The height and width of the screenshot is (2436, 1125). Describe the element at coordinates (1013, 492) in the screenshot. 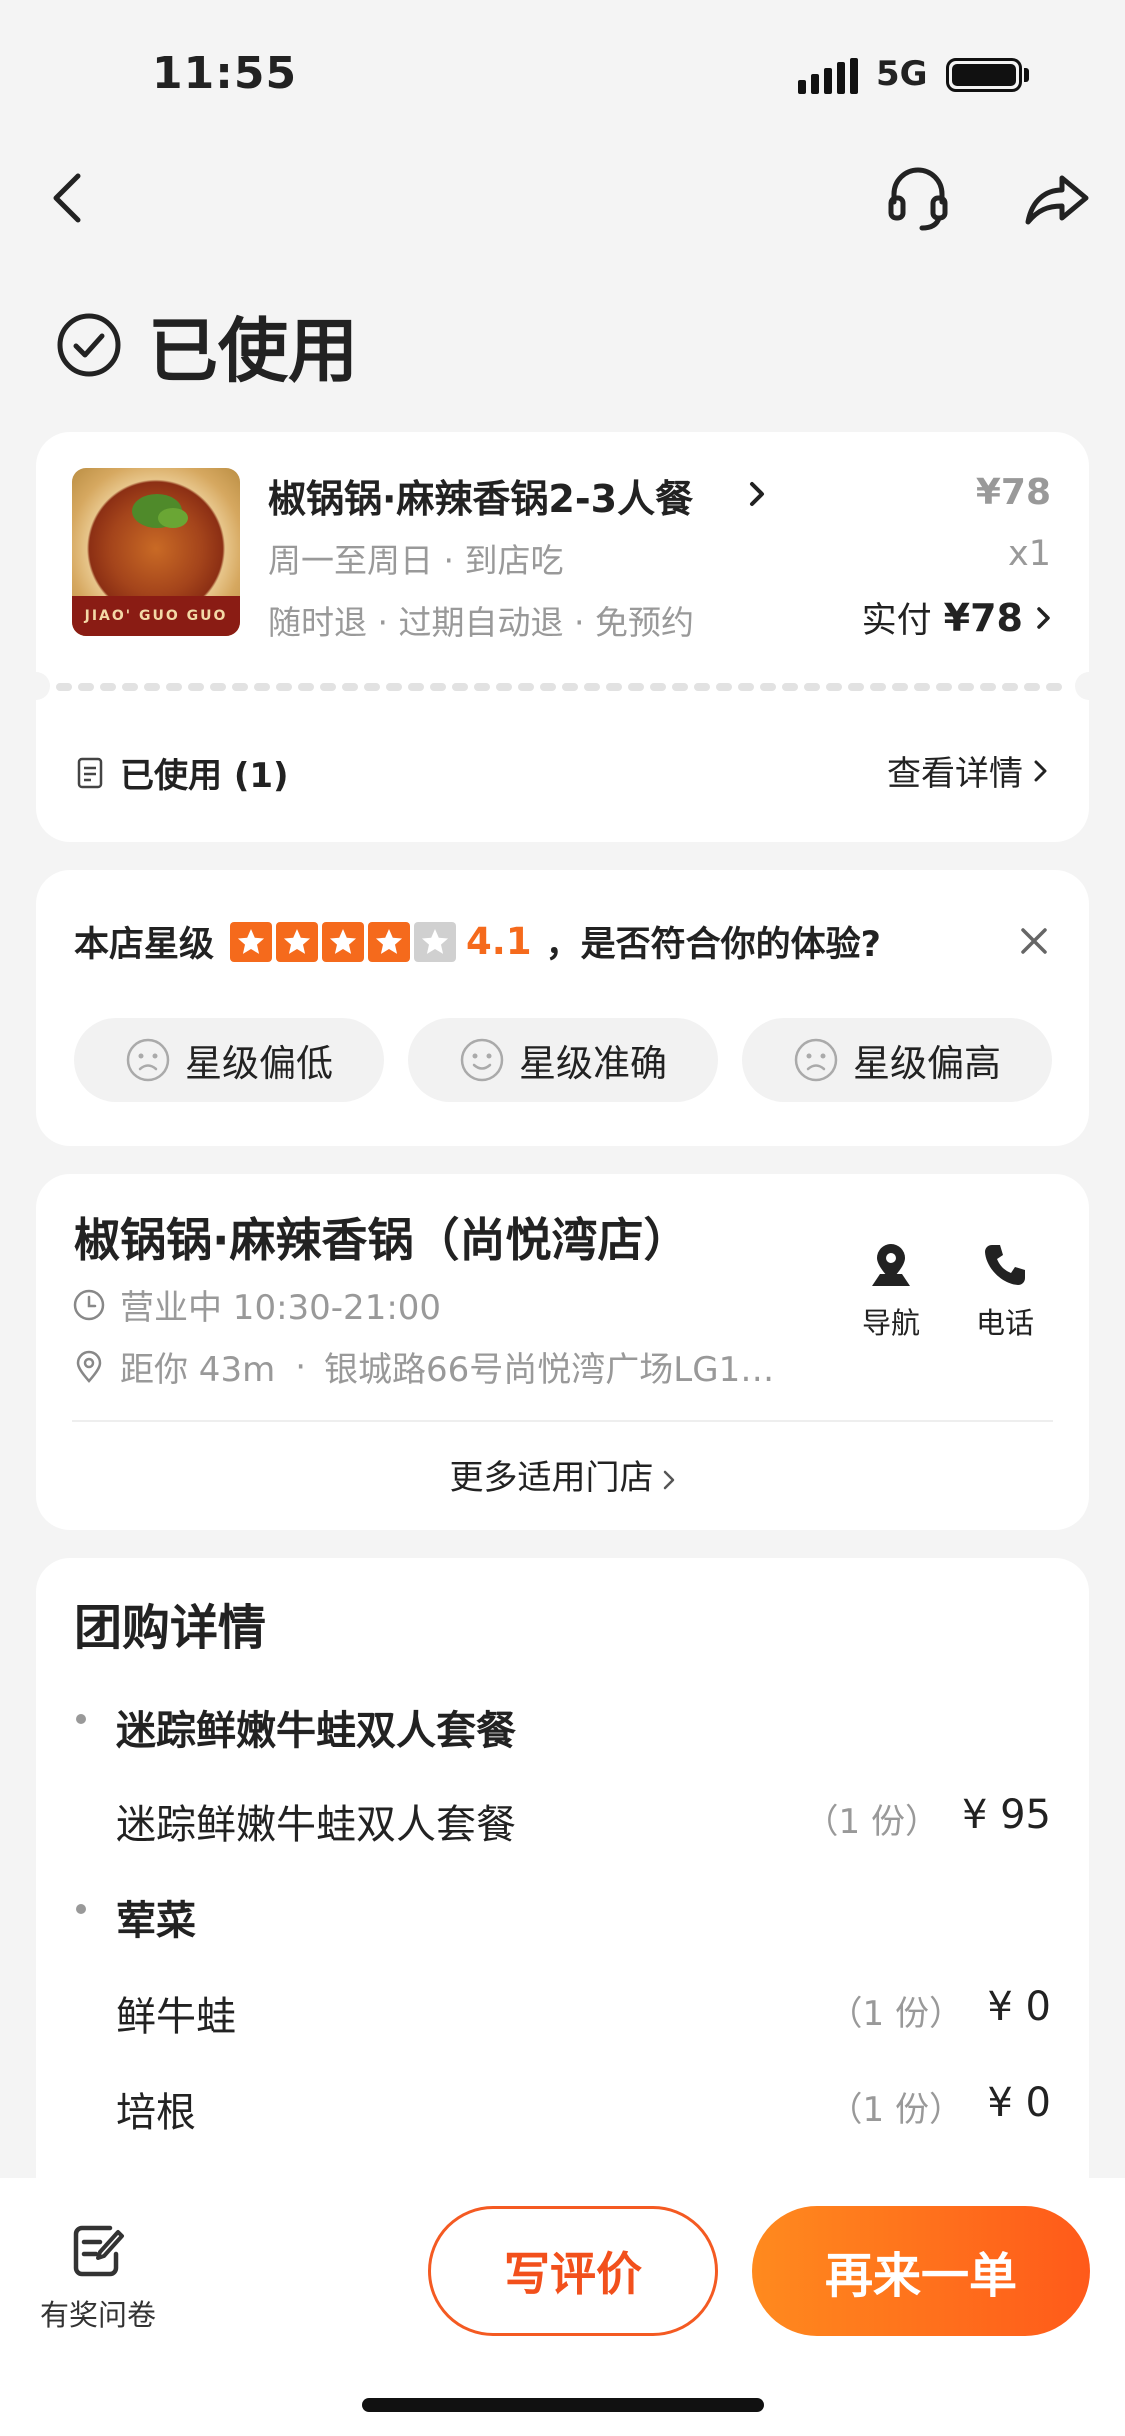

I see `order-price: ¥78` at that location.